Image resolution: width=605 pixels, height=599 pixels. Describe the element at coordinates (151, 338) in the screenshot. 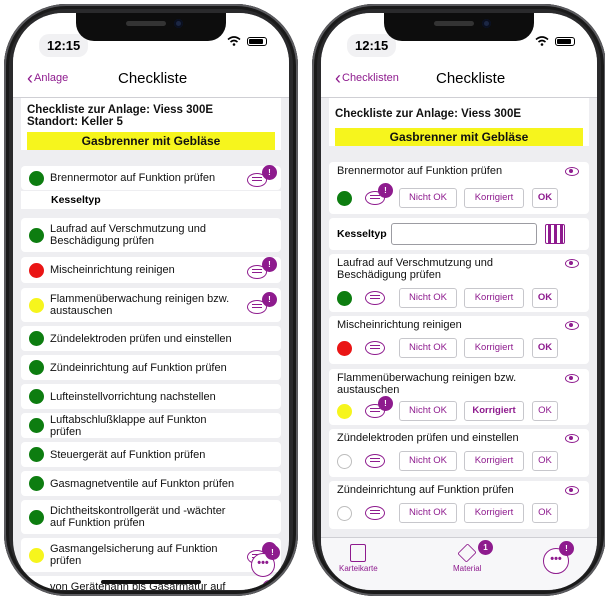

I see `checklist-item: Zündelektroden prüfen und einstellen` at that location.